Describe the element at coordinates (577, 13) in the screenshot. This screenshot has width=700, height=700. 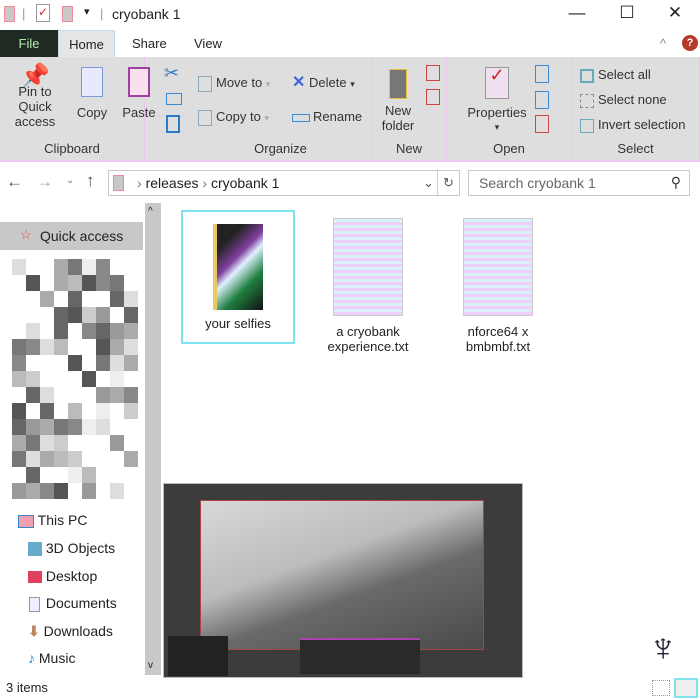
I see `minimize-button: —` at that location.